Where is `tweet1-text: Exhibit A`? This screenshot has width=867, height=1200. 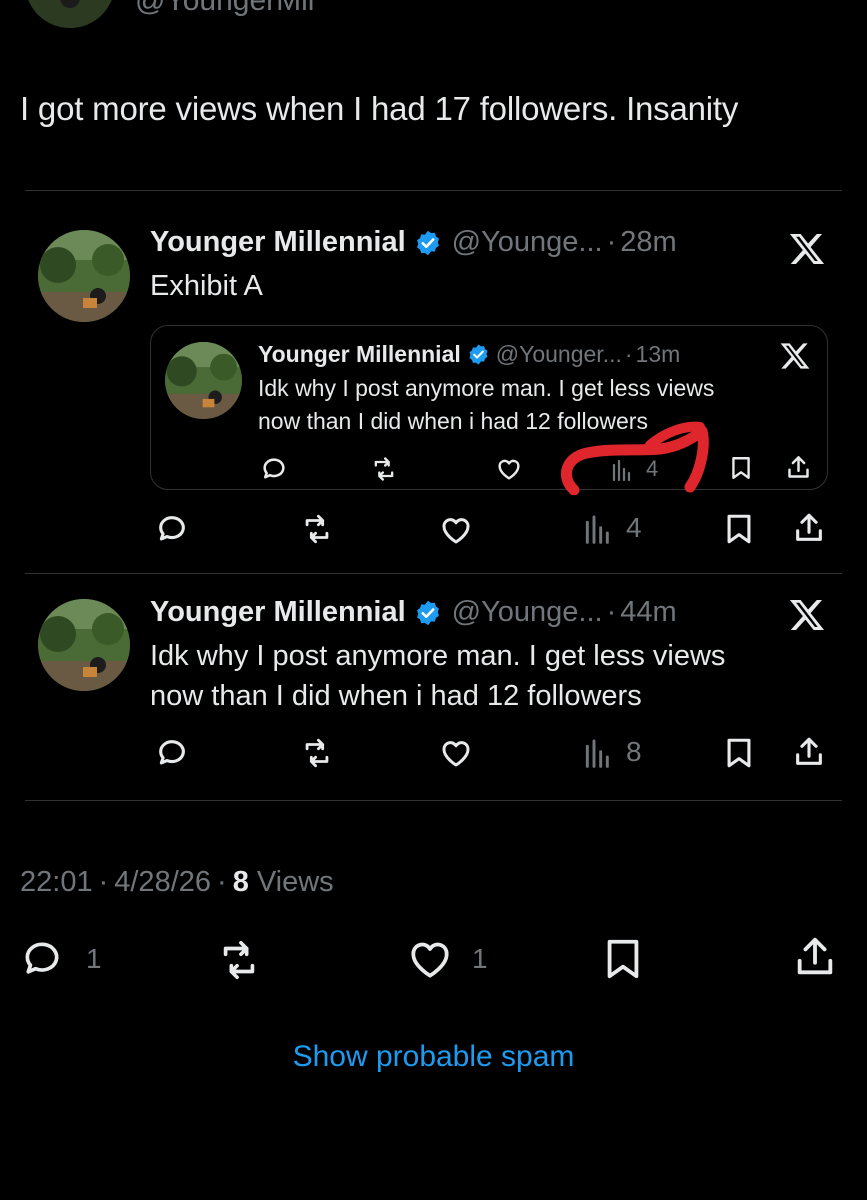 tweet1-text: Exhibit A is located at coordinates (206, 286).